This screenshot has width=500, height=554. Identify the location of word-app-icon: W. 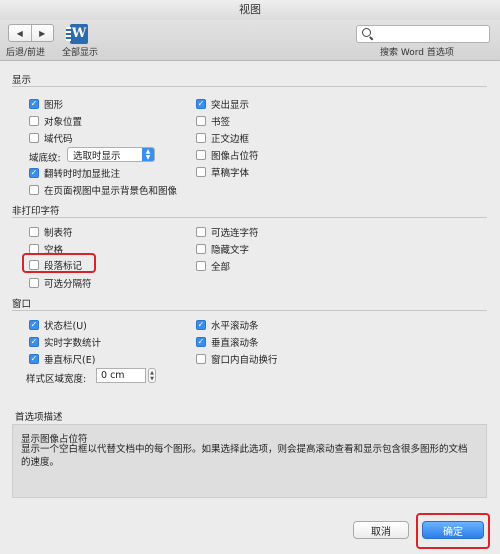
(77, 34).